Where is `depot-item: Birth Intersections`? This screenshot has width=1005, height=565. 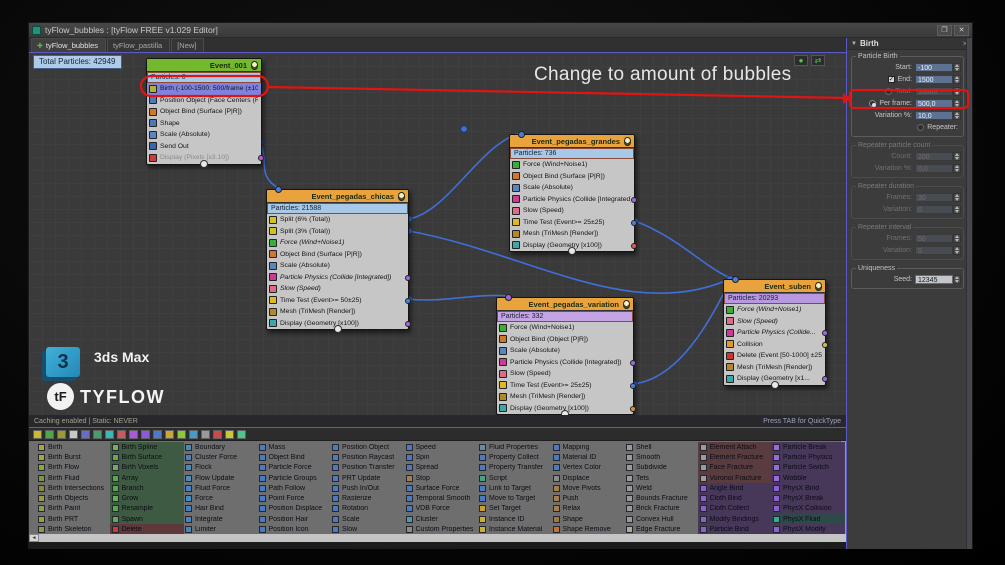
depot-item: Birth Intersections is located at coordinates (73, 488).